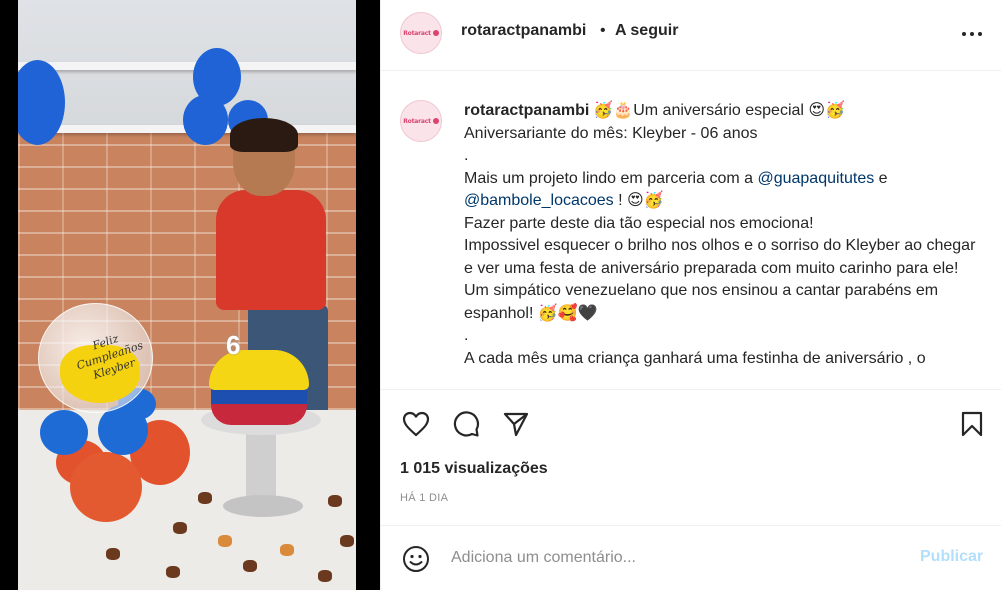 Image resolution: width=1001 pixels, height=590 pixels. What do you see at coordinates (416, 559) in the screenshot?
I see `emoji-icon` at bounding box center [416, 559].